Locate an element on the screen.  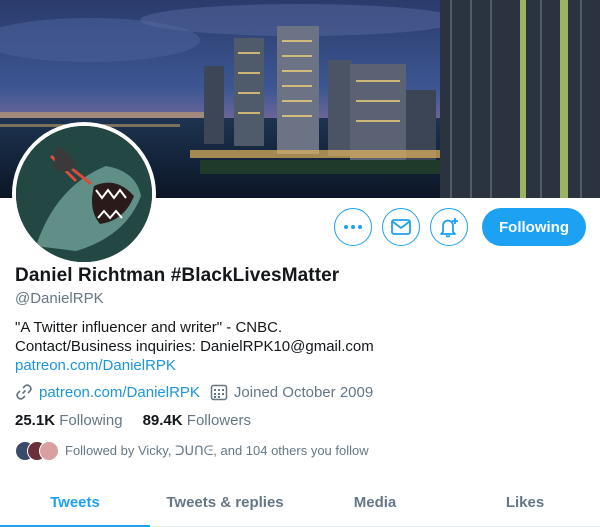
followers-count-link: 89.4K Followers is located at coordinates (197, 420).